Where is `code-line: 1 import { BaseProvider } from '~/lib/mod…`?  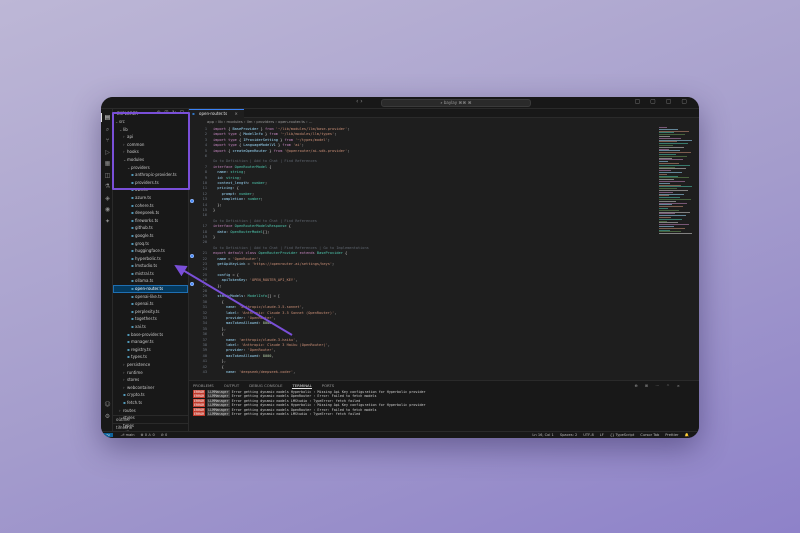
code-line: 1 import { BaseProvider } from '~/lib/mod… is located at coordinates (422, 129).